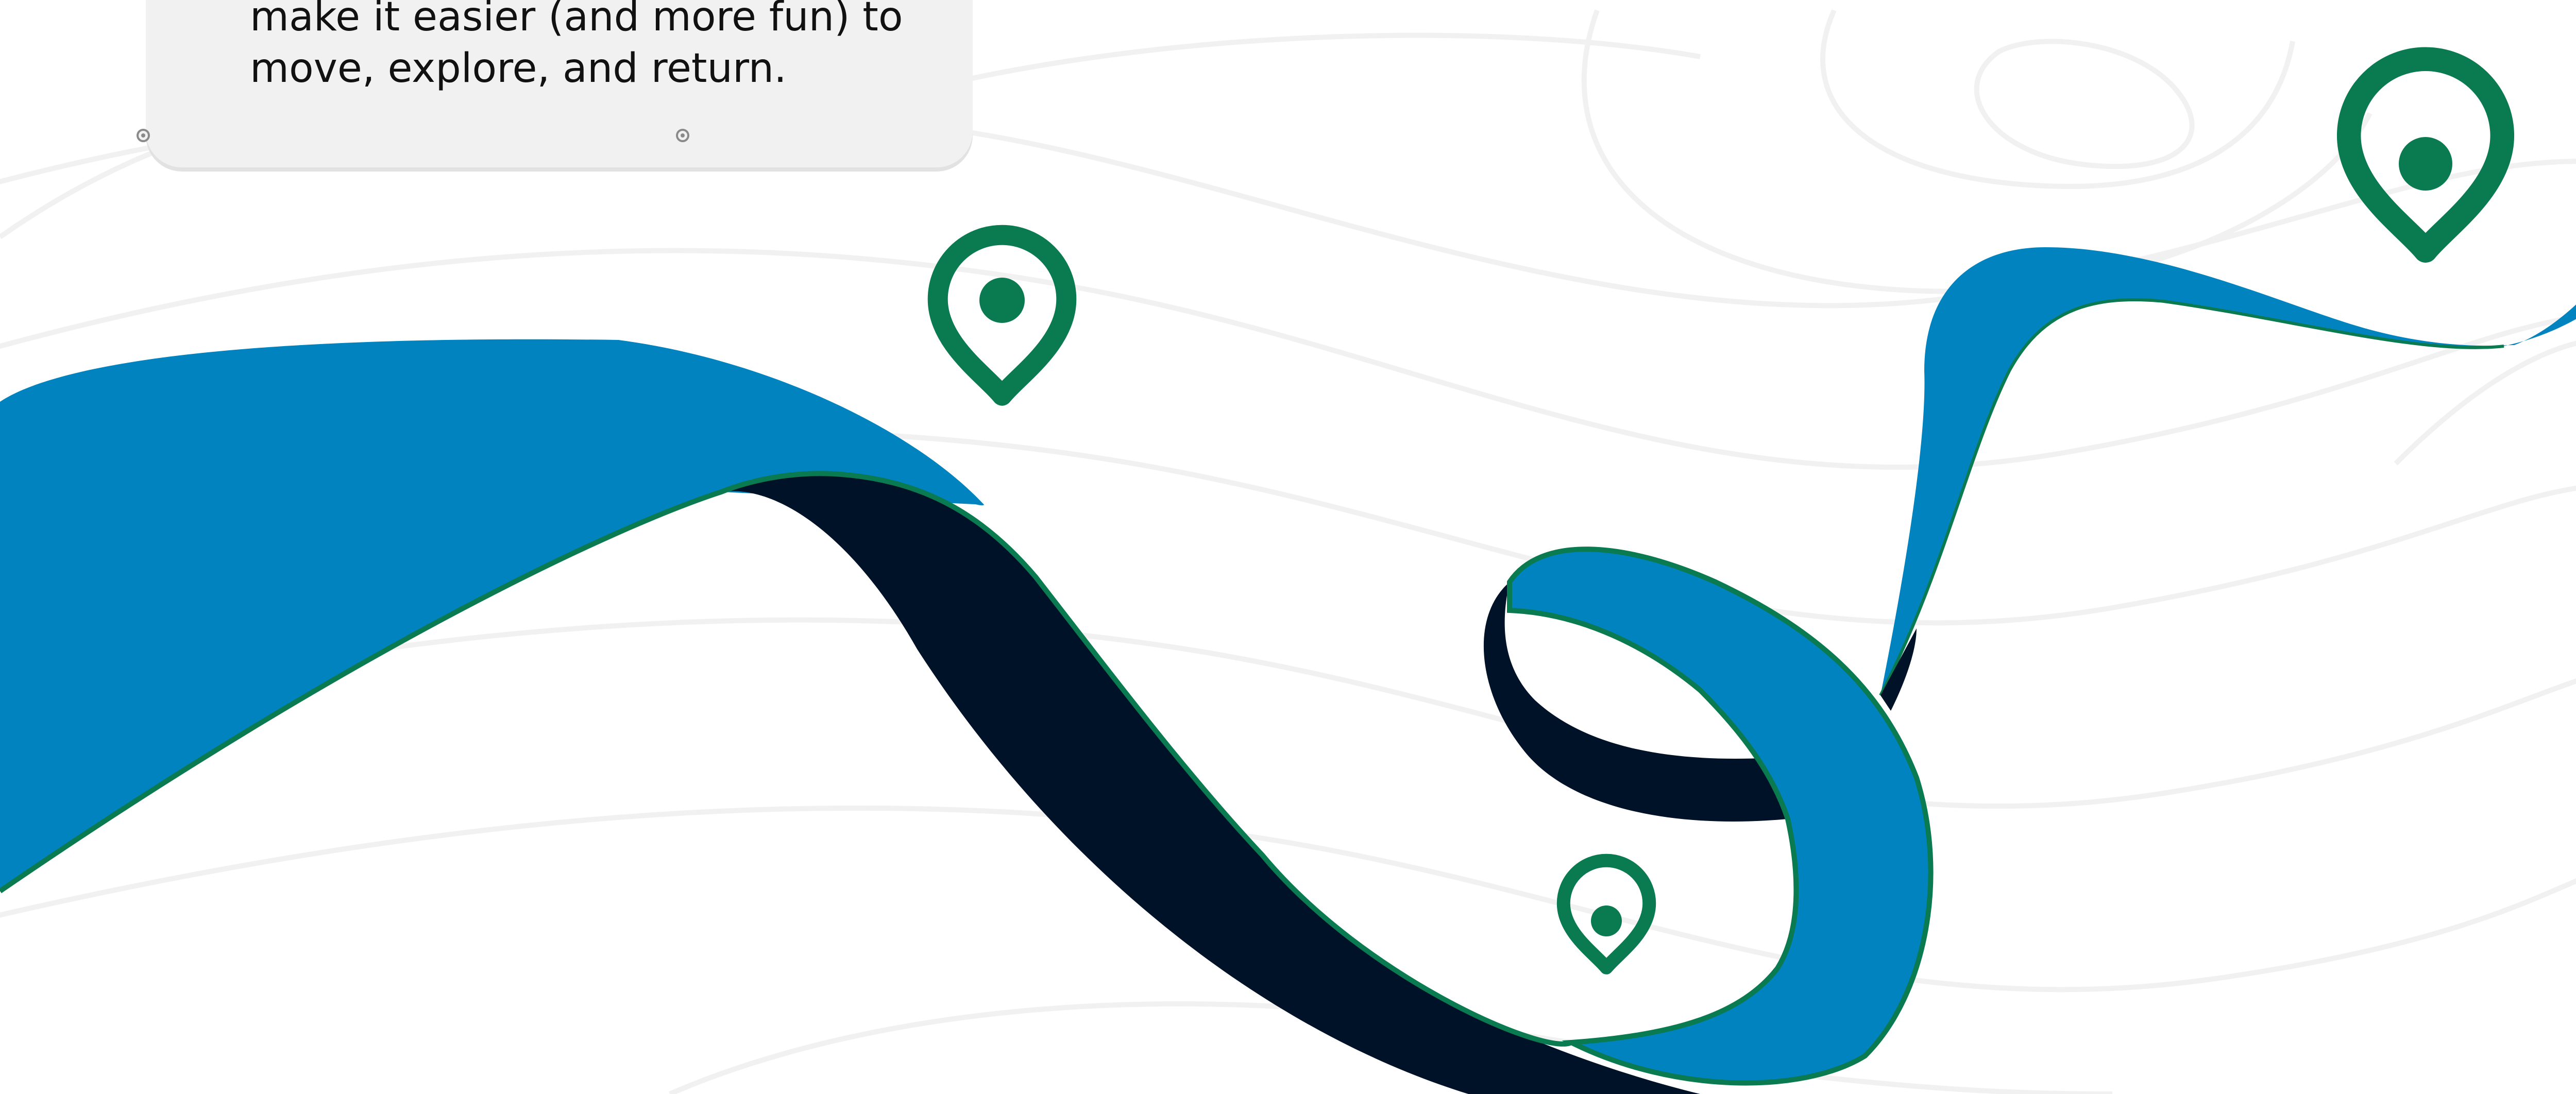 Image resolution: width=2576 pixels, height=1094 pixels. I want to click on card-rivet-right, so click(682, 135).